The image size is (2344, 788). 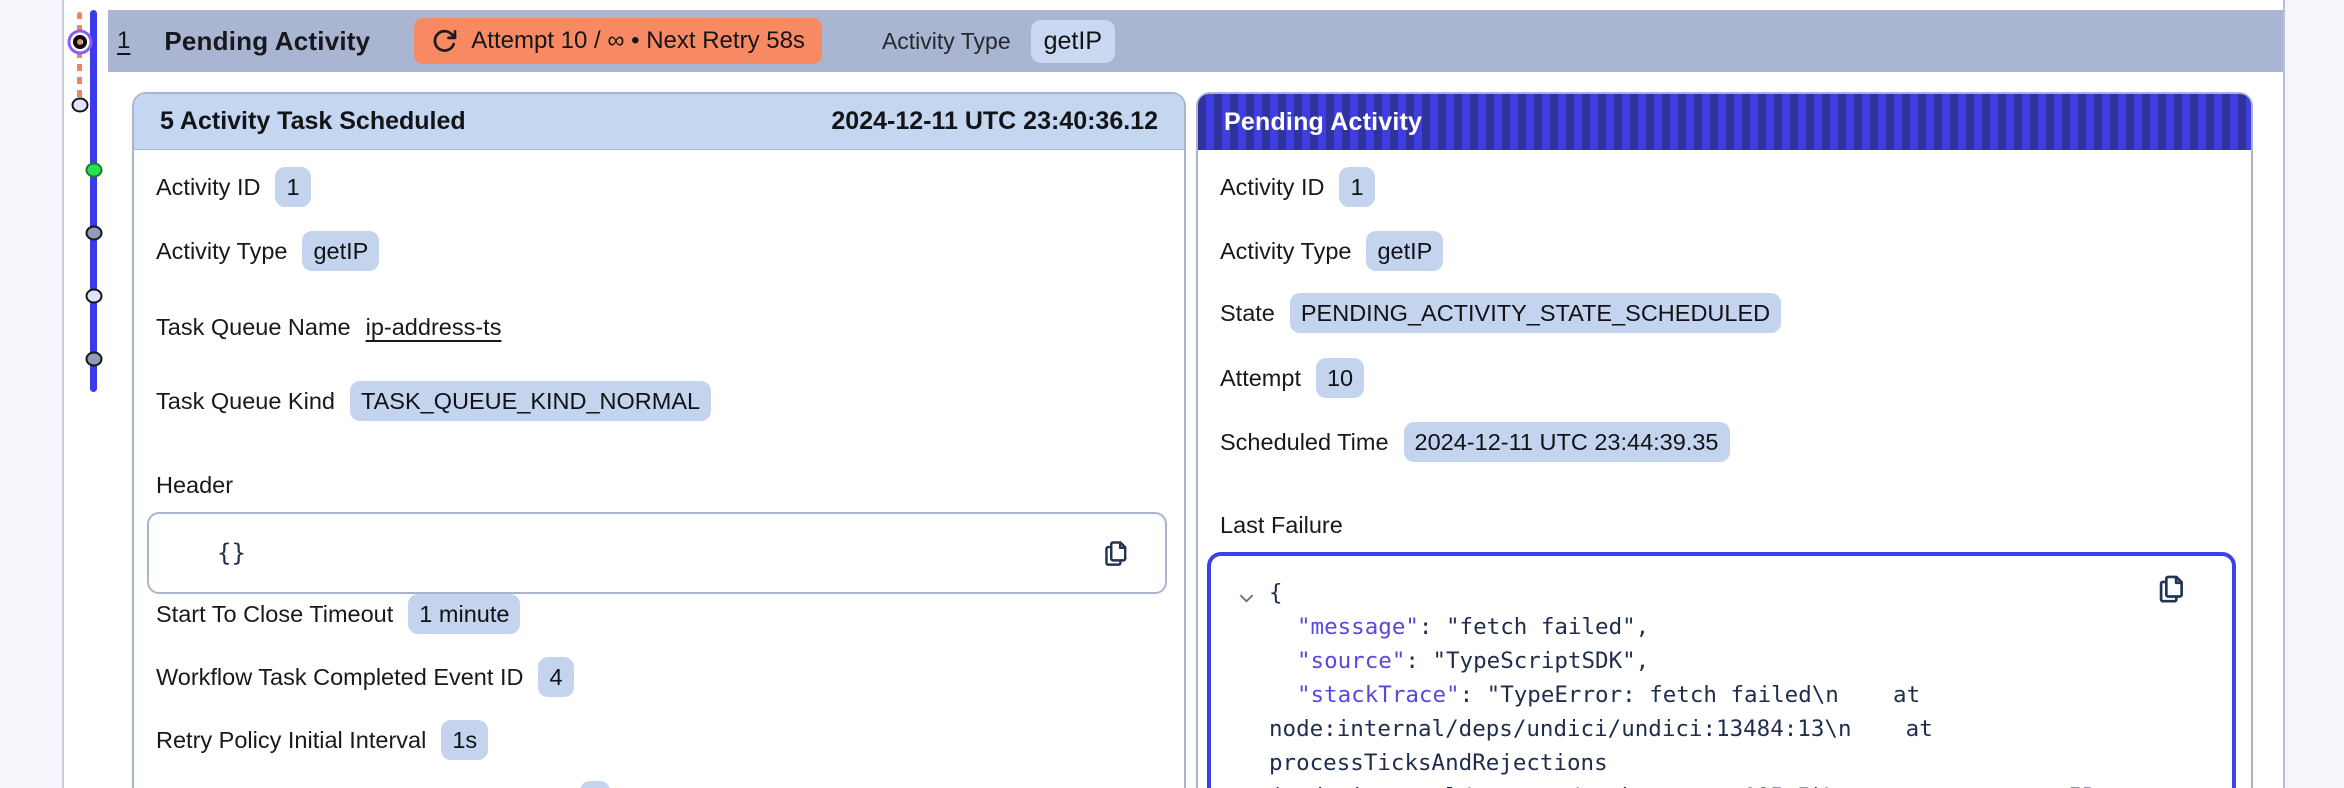 I want to click on left-rail, so click(x=32, y=394).